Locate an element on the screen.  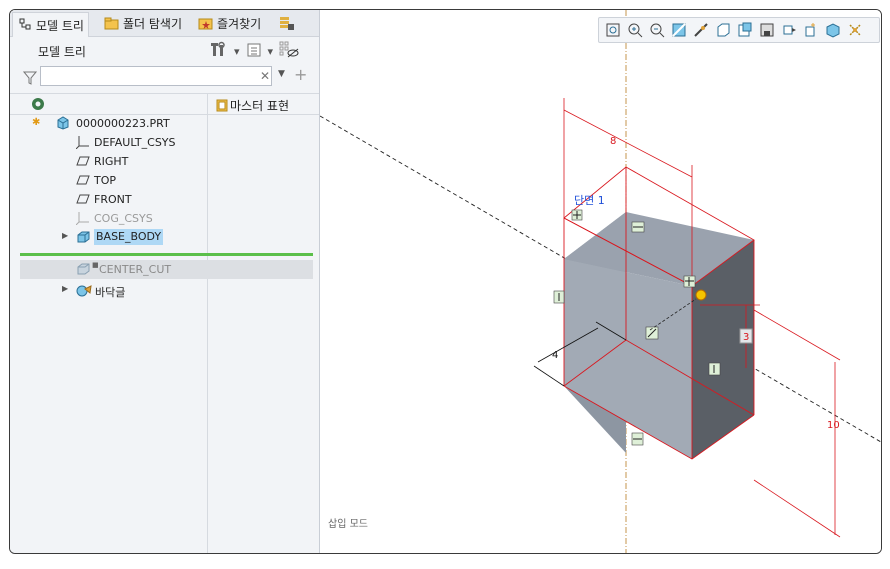
filter-icon is located at coordinates (30, 77).